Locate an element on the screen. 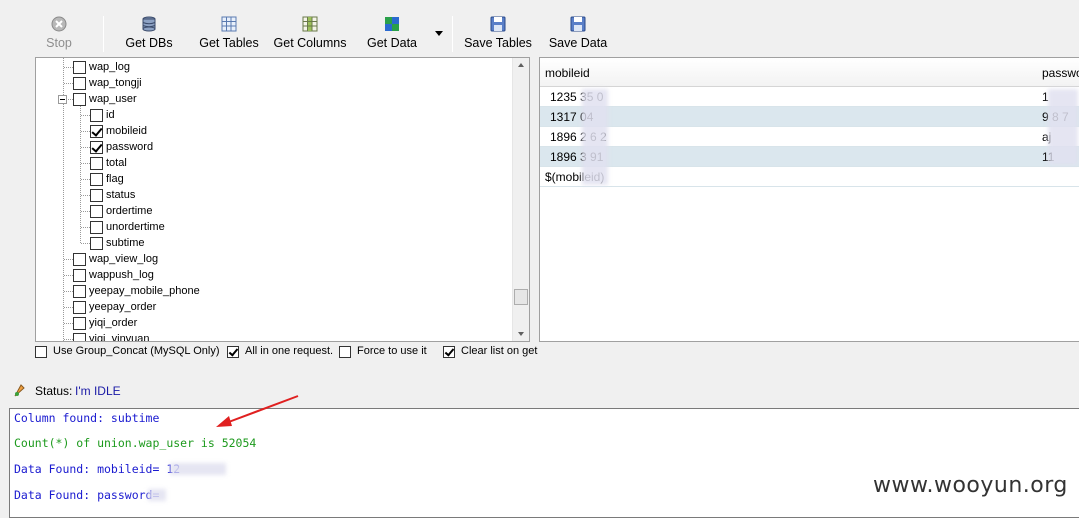 This screenshot has height=518, width=1079. tree-item-id: id is located at coordinates (271, 115).